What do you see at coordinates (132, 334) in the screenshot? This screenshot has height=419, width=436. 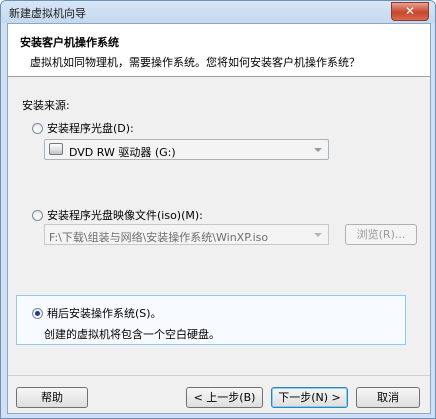 I see `later-hint: 创建的虚拟机将包含一个空白硬盘。` at bounding box center [132, 334].